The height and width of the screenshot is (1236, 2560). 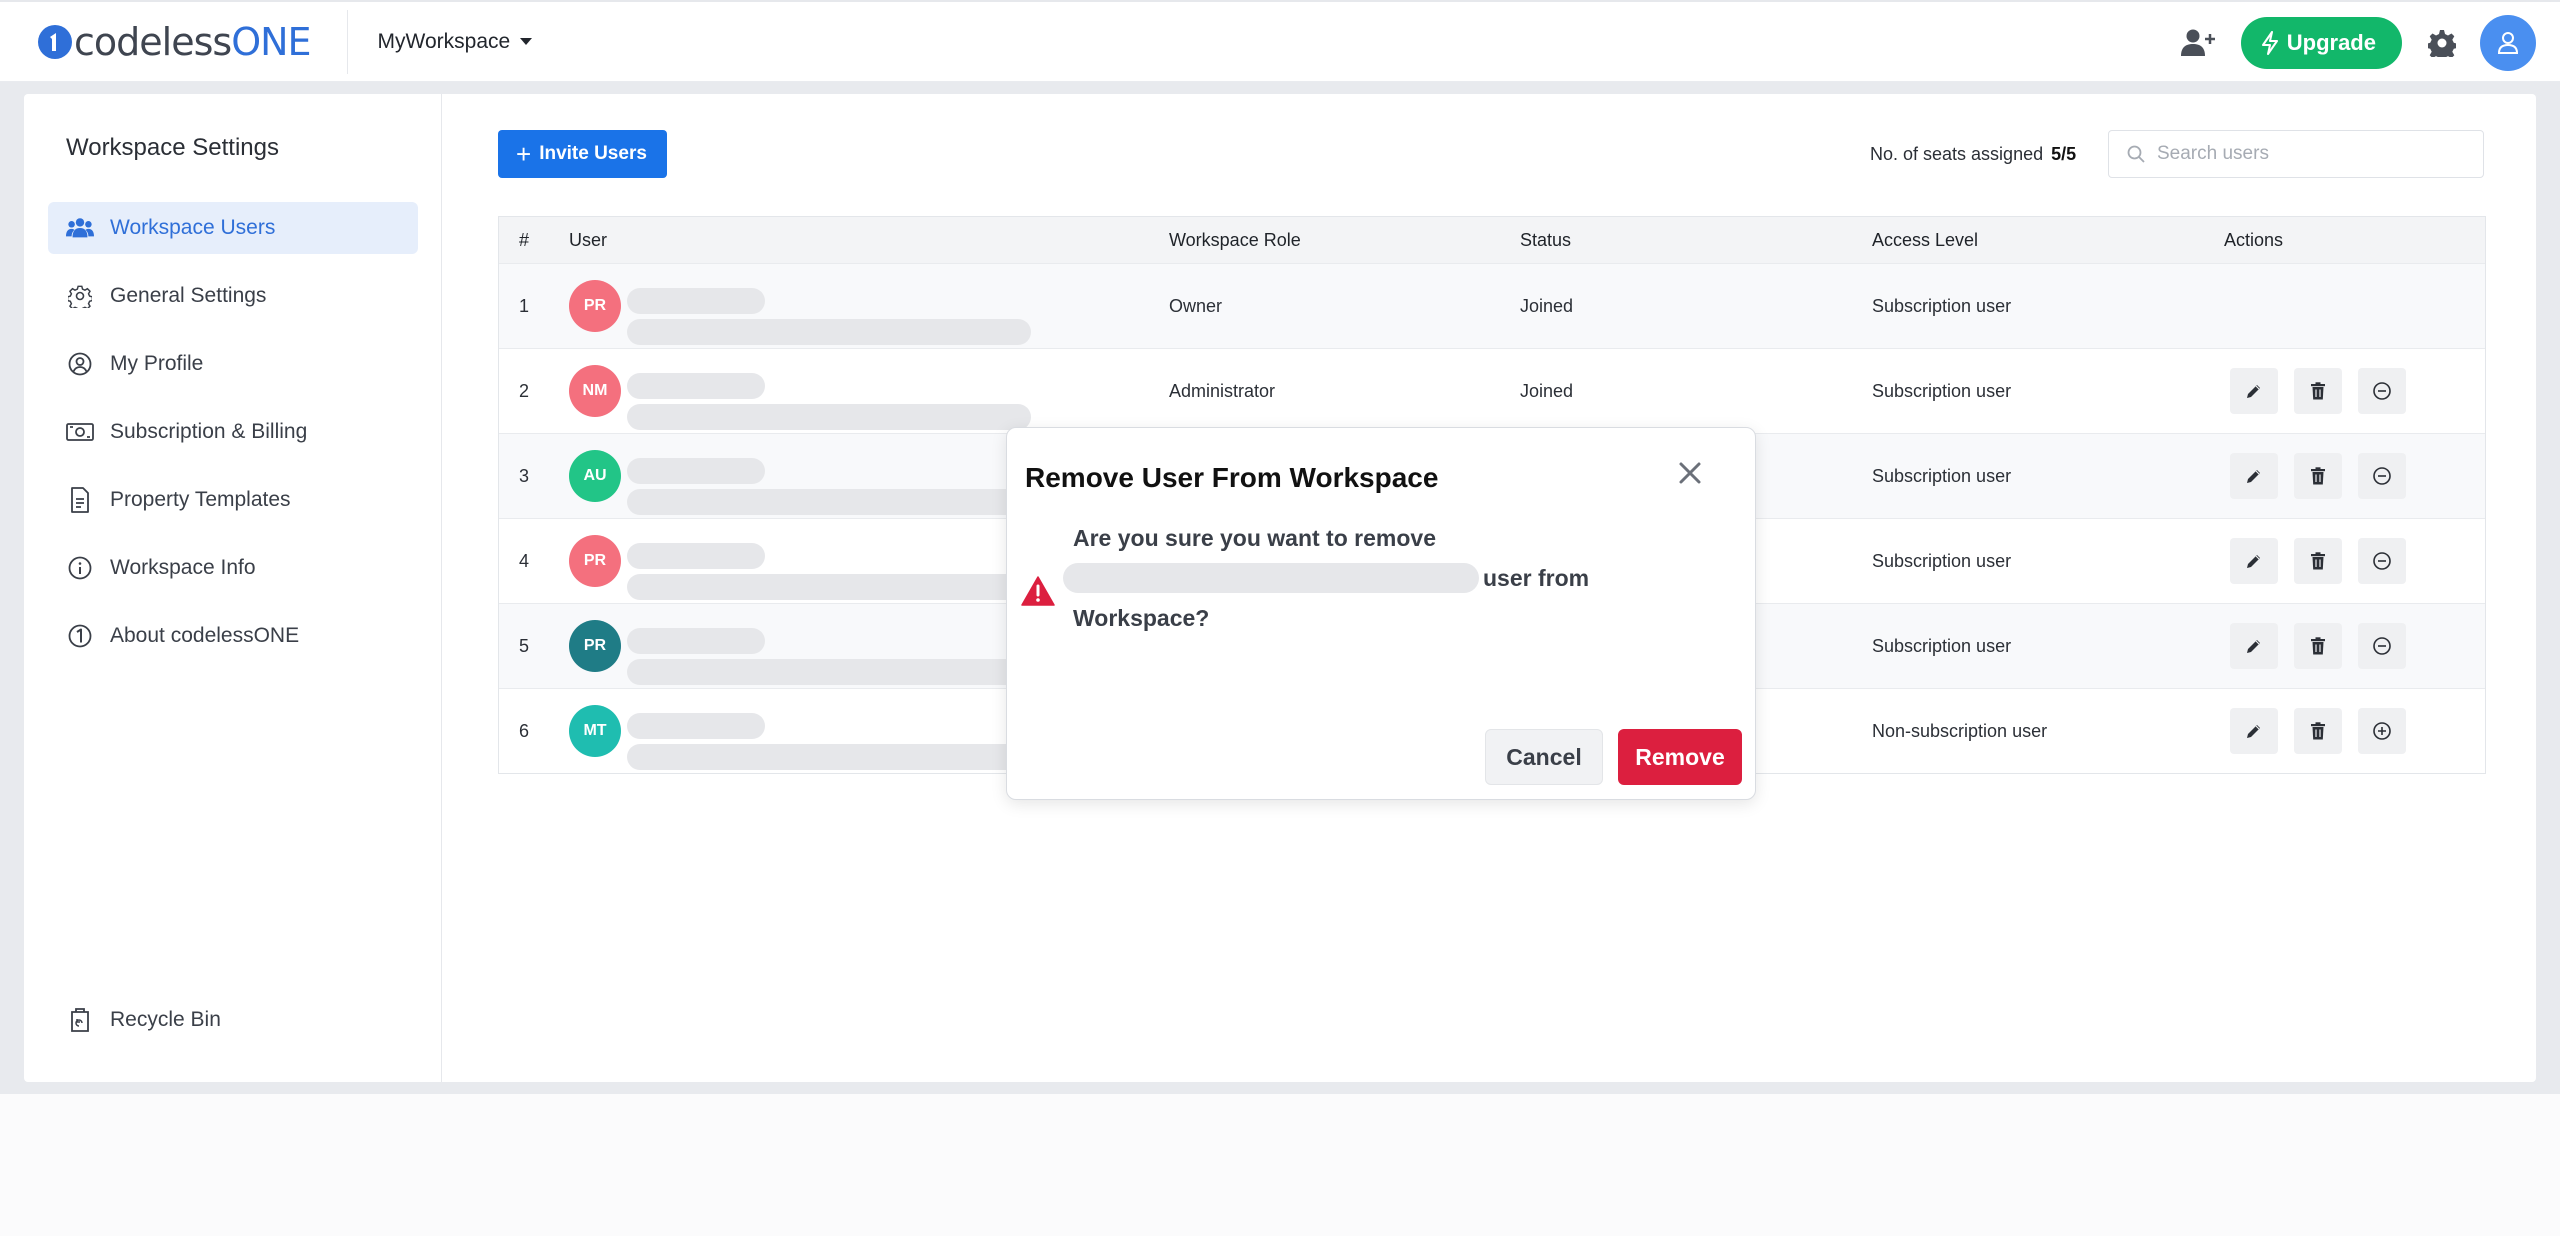 What do you see at coordinates (80, 636) in the screenshot?
I see `codelessone-icon` at bounding box center [80, 636].